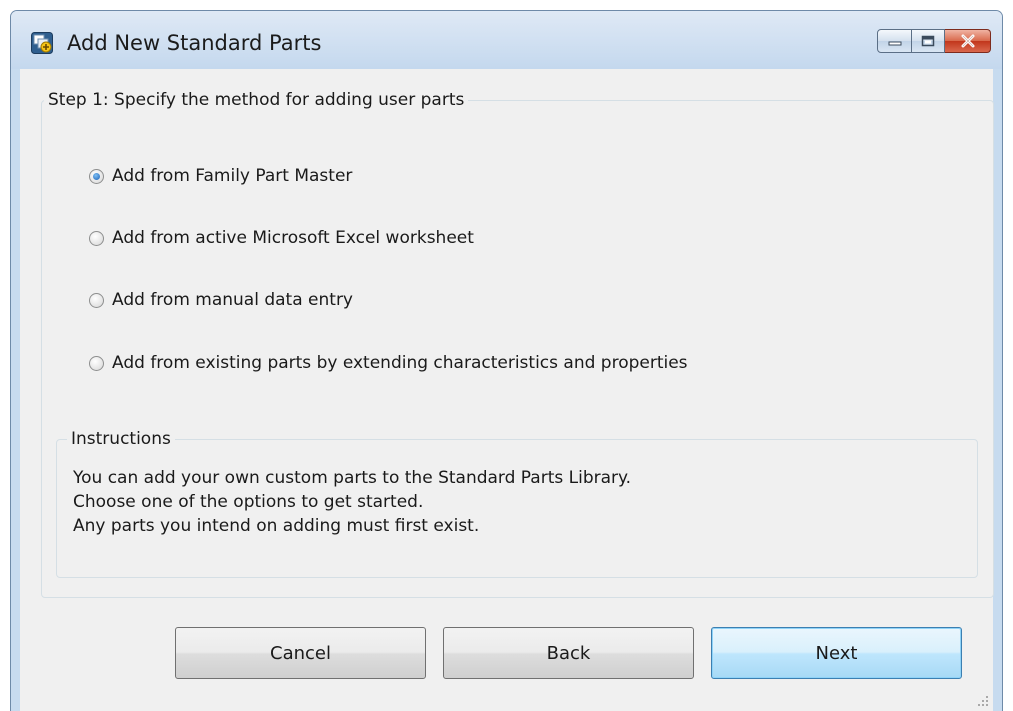 This screenshot has height=711, width=1013. I want to click on option-label: Add from manual data entry, so click(232, 300).